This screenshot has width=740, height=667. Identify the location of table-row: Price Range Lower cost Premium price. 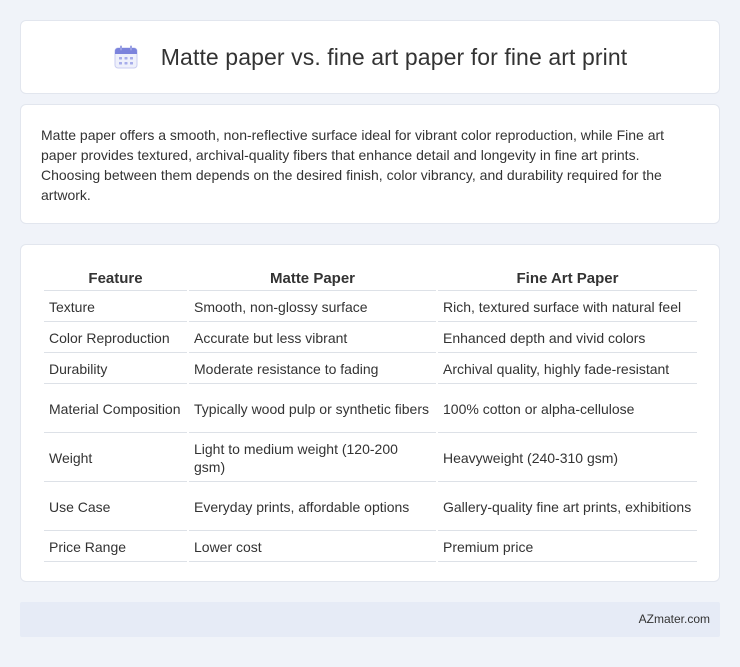
(370, 547).